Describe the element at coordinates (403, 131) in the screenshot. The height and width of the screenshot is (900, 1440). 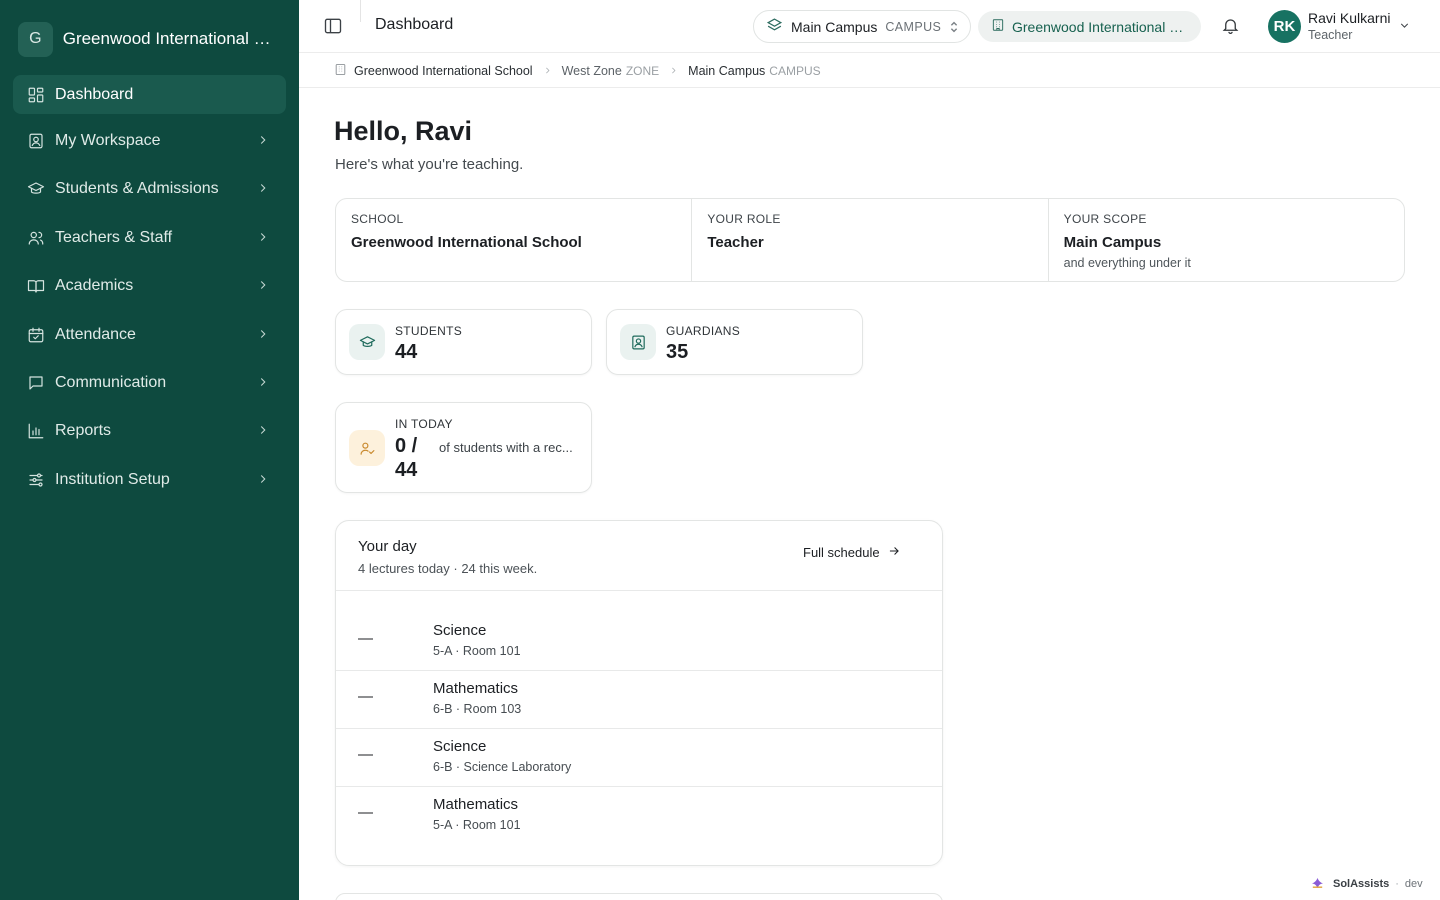
I see `greeting-title: Hello, Ravi` at that location.